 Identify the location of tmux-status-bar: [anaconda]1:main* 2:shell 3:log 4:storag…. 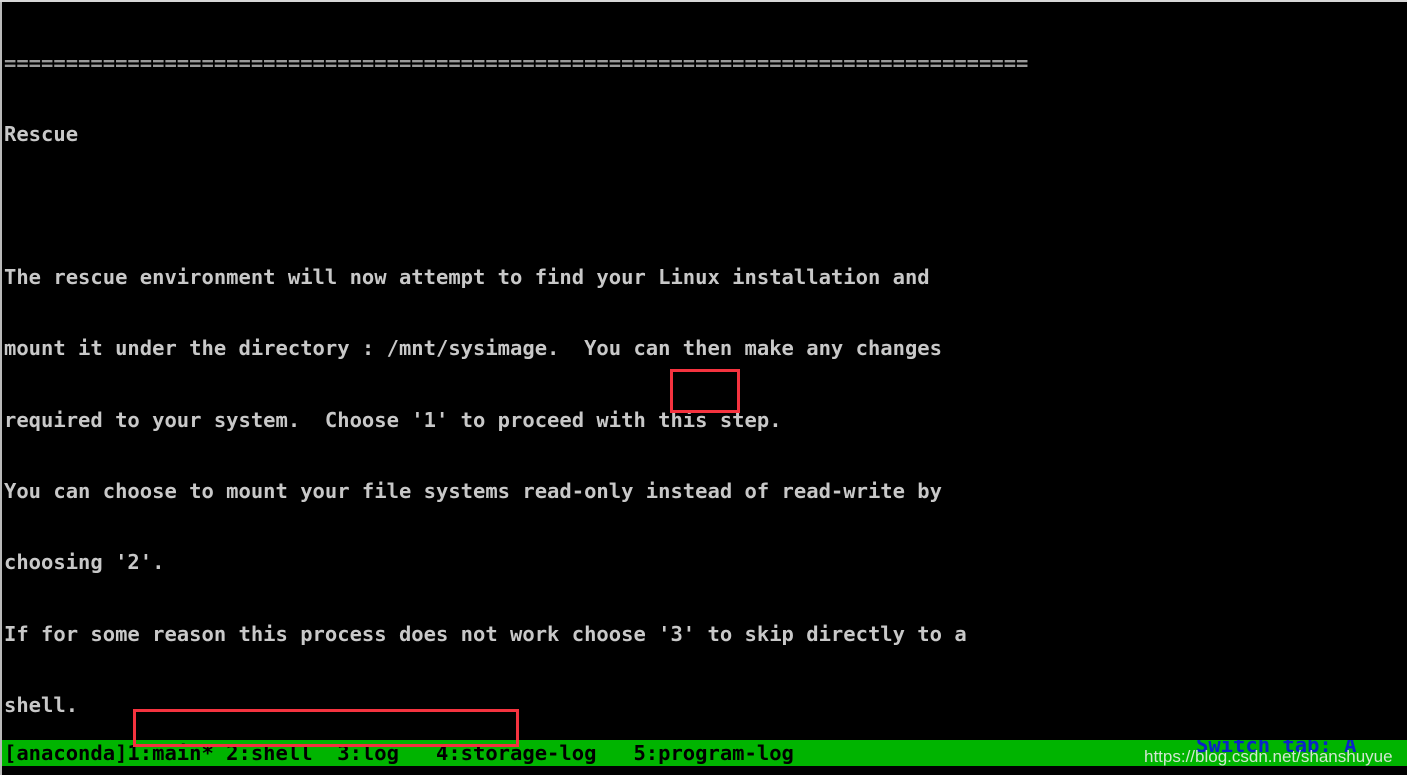
(703, 753).